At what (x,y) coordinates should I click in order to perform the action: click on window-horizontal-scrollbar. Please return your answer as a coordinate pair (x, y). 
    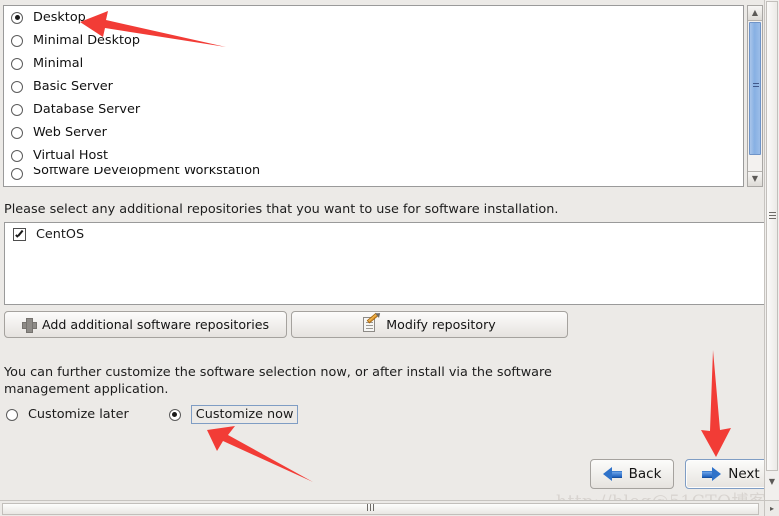
    Looking at the image, I should click on (382, 508).